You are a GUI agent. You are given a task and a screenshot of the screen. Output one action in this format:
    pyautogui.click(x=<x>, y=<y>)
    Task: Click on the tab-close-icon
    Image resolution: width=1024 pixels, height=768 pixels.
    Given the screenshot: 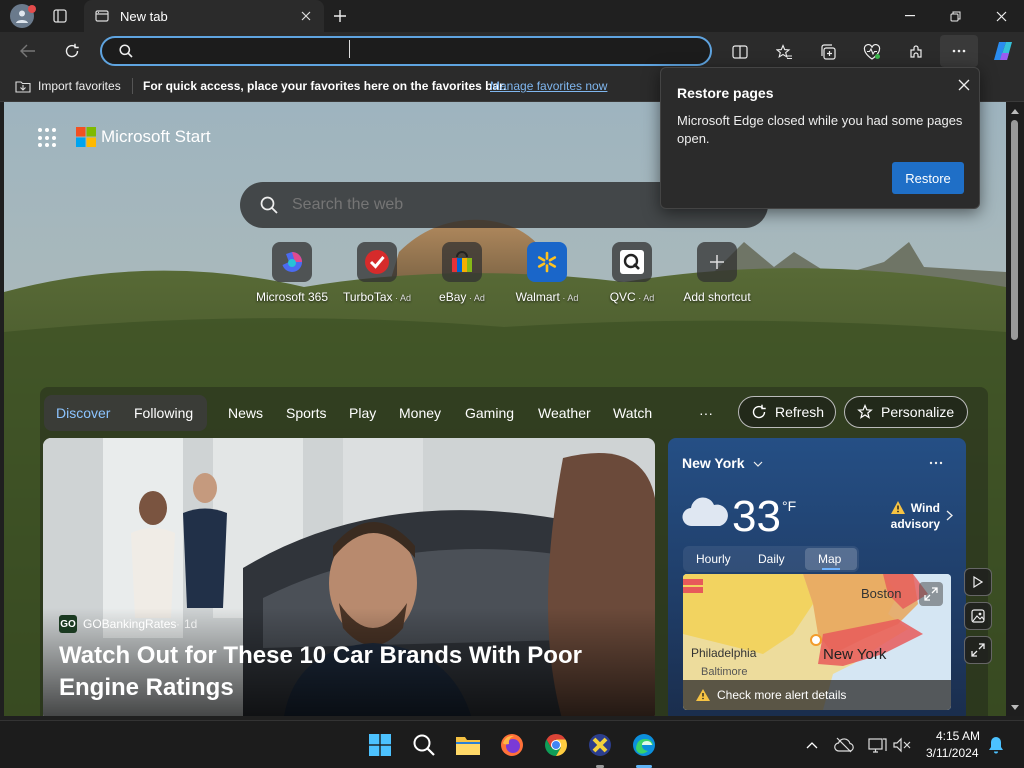 What is the action you would take?
    pyautogui.click(x=306, y=16)
    